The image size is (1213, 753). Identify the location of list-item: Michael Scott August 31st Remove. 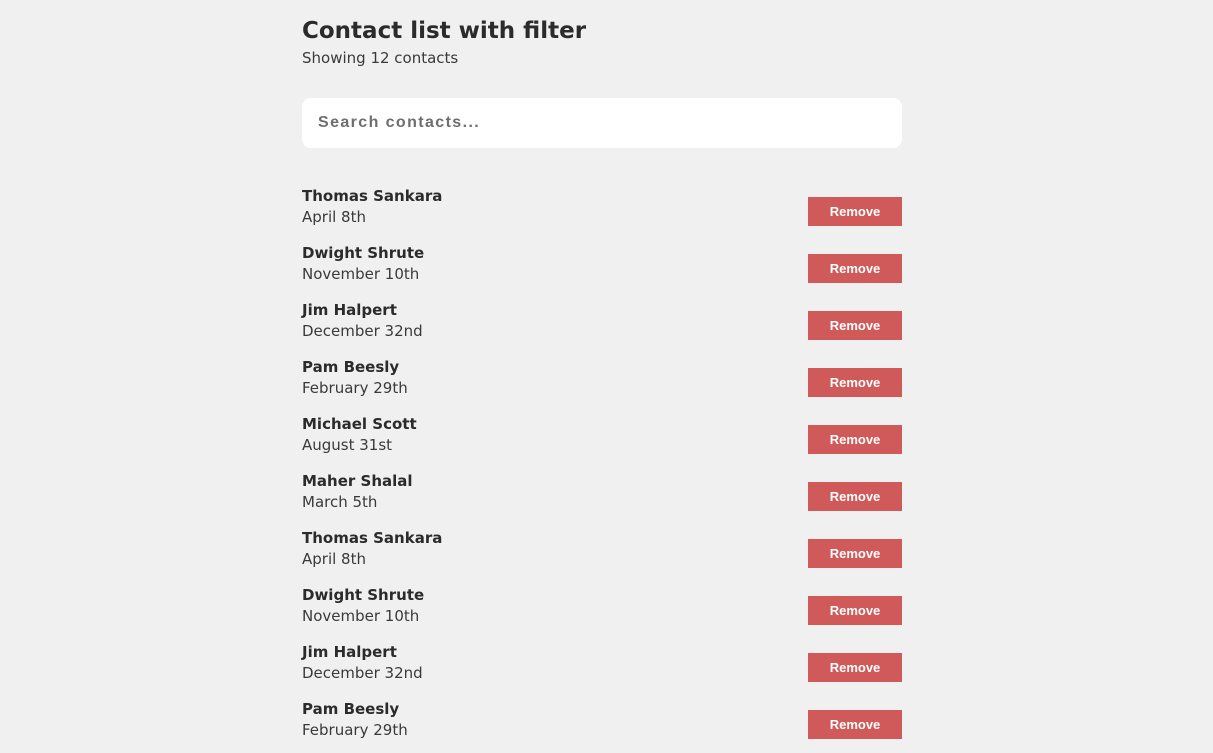
(602, 439).